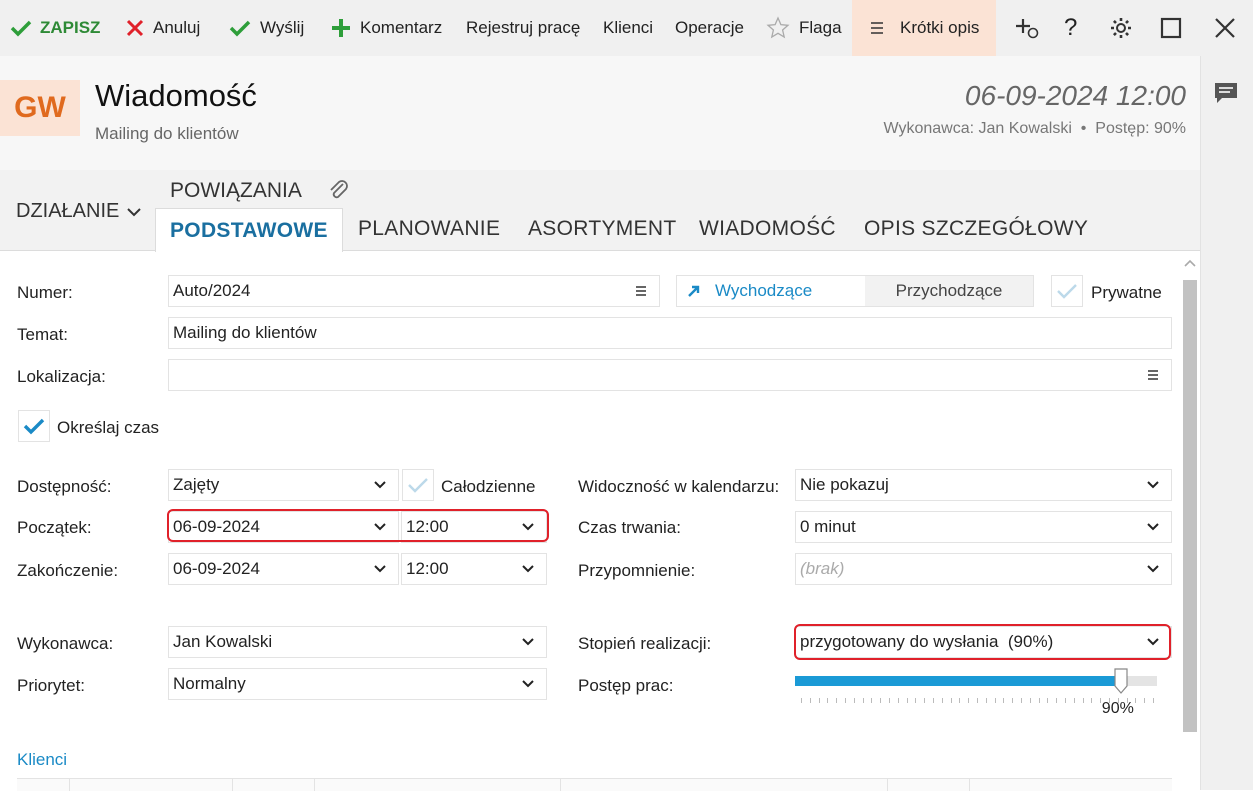  Describe the element at coordinates (488, 486) in the screenshot. I see `all-day-label: Całodzienne` at that location.